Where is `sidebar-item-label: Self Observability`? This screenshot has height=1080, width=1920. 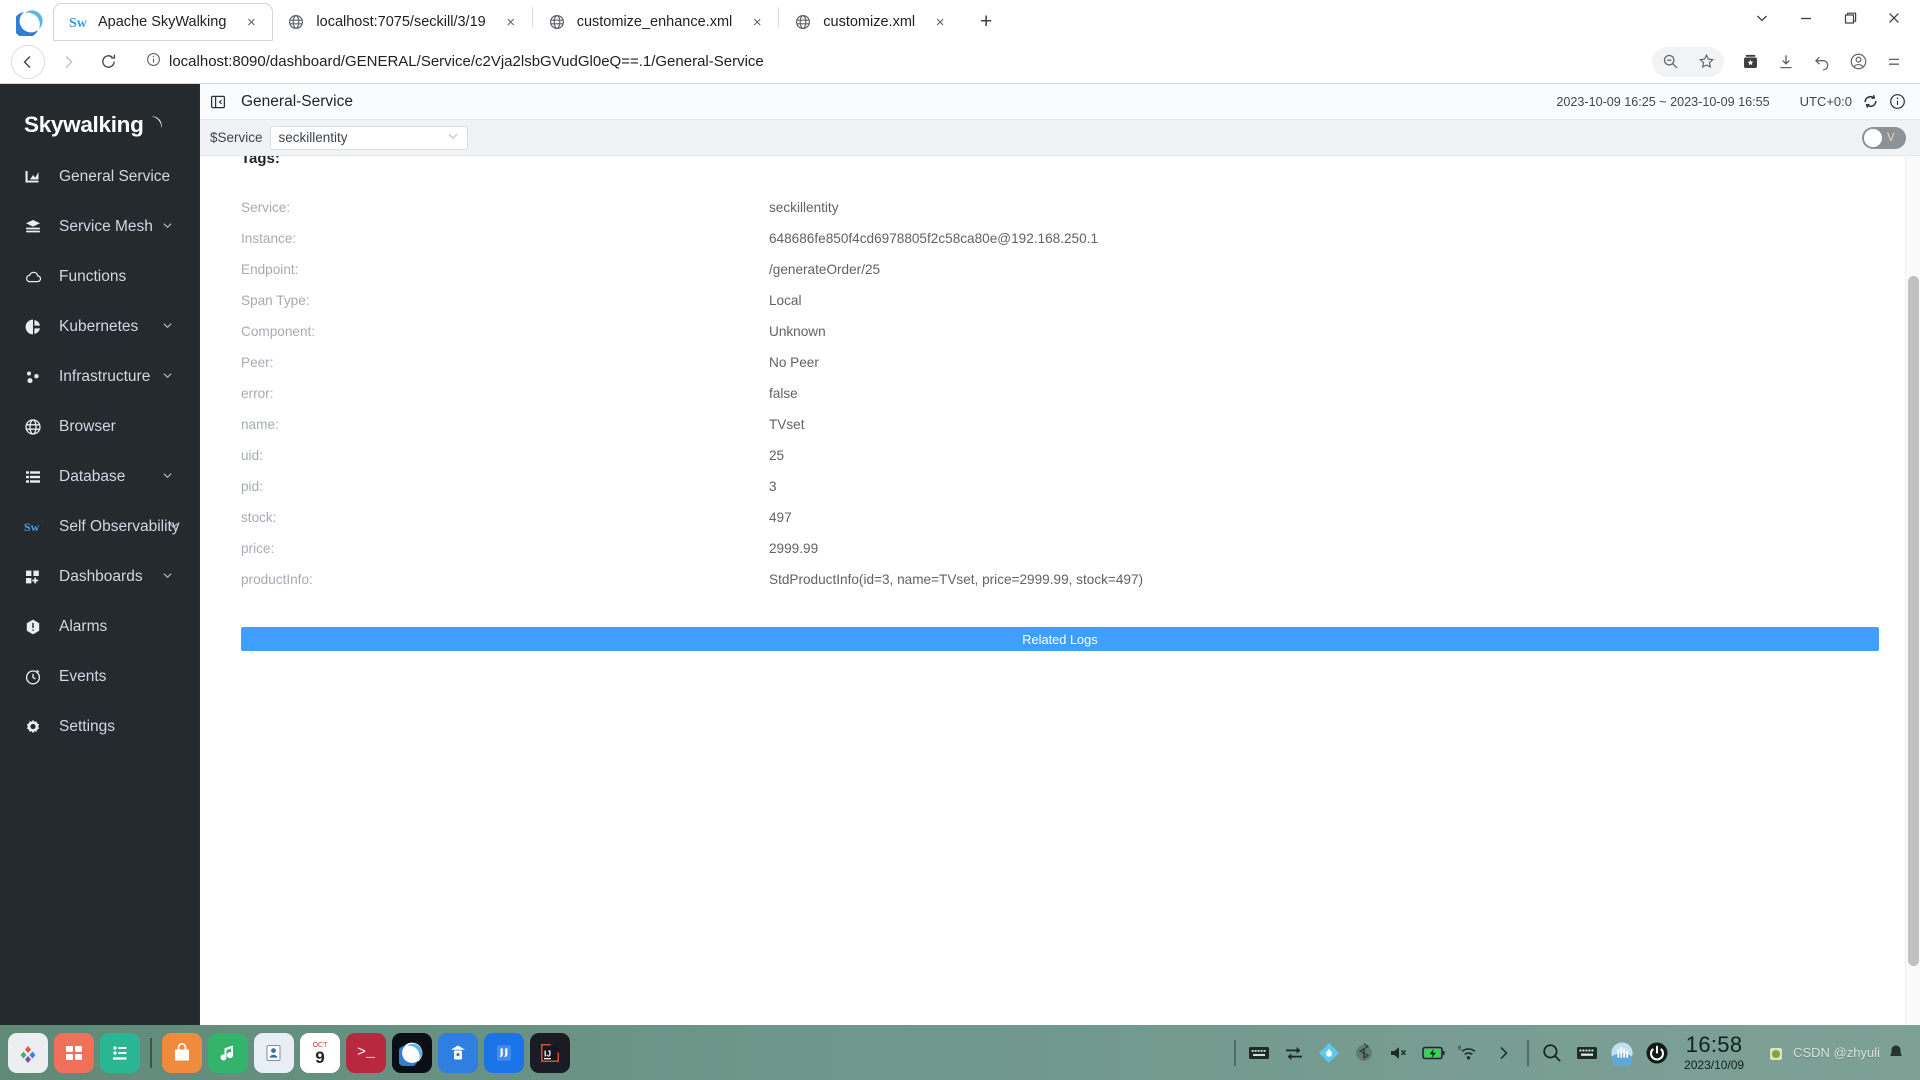
sidebar-item-label: Self Observability is located at coordinates (119, 526).